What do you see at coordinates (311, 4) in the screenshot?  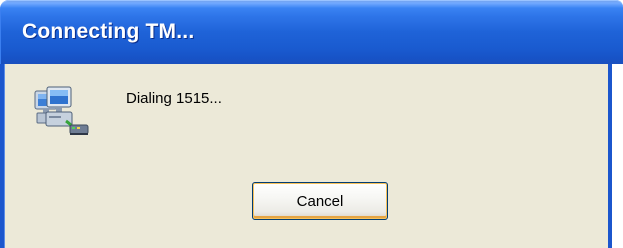 I see `title-bar-highlight` at bounding box center [311, 4].